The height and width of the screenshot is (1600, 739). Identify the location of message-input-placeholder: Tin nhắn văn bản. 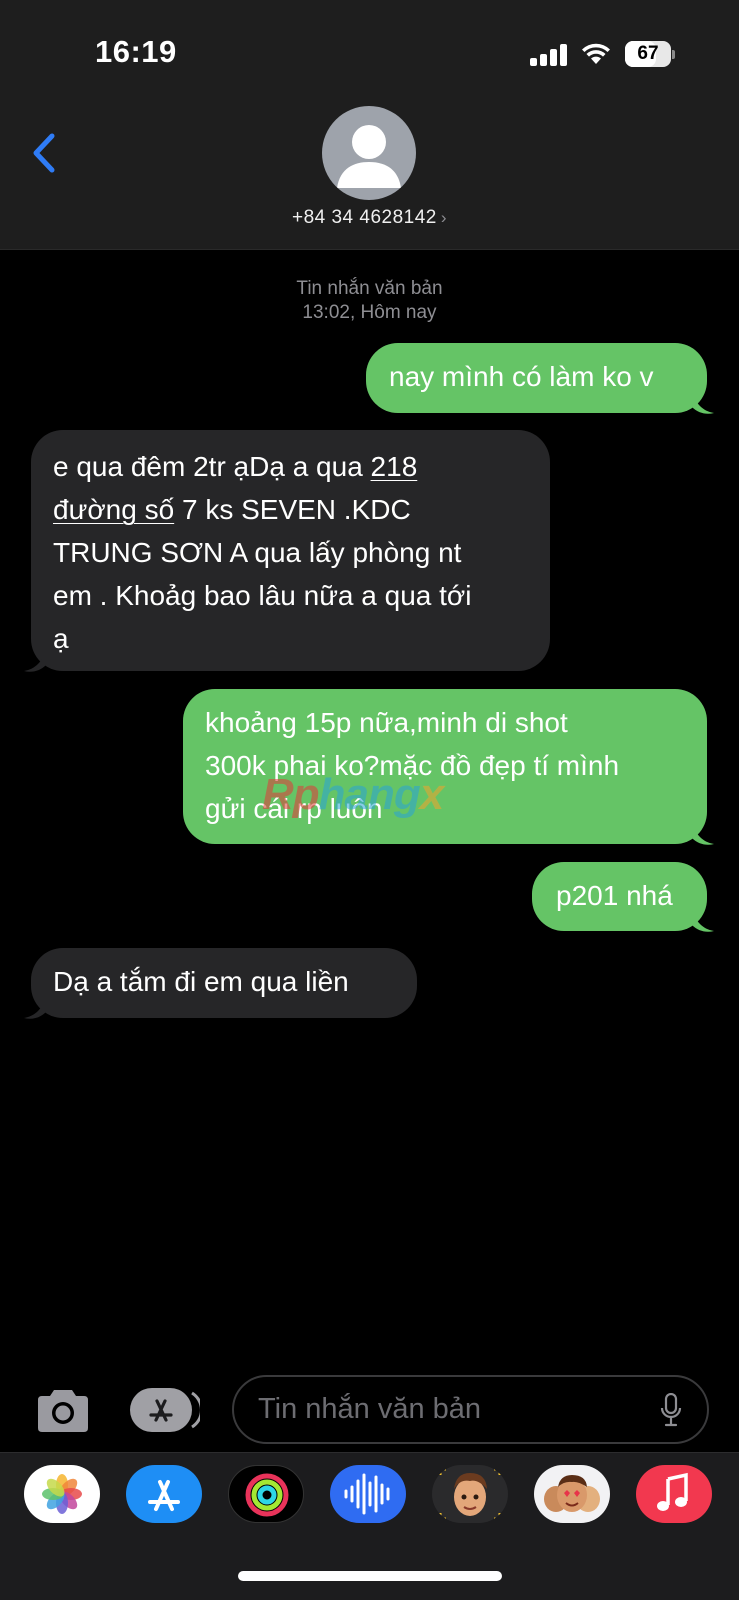
(370, 1409).